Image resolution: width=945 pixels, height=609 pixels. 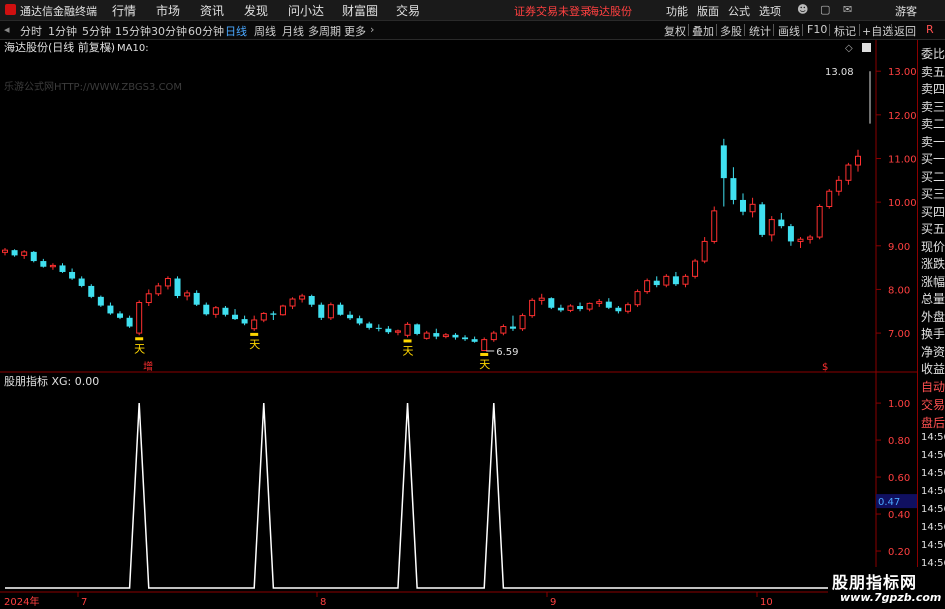 What do you see at coordinates (933, 386) in the screenshot?
I see `panel-mode-label: 自动` at bounding box center [933, 386].